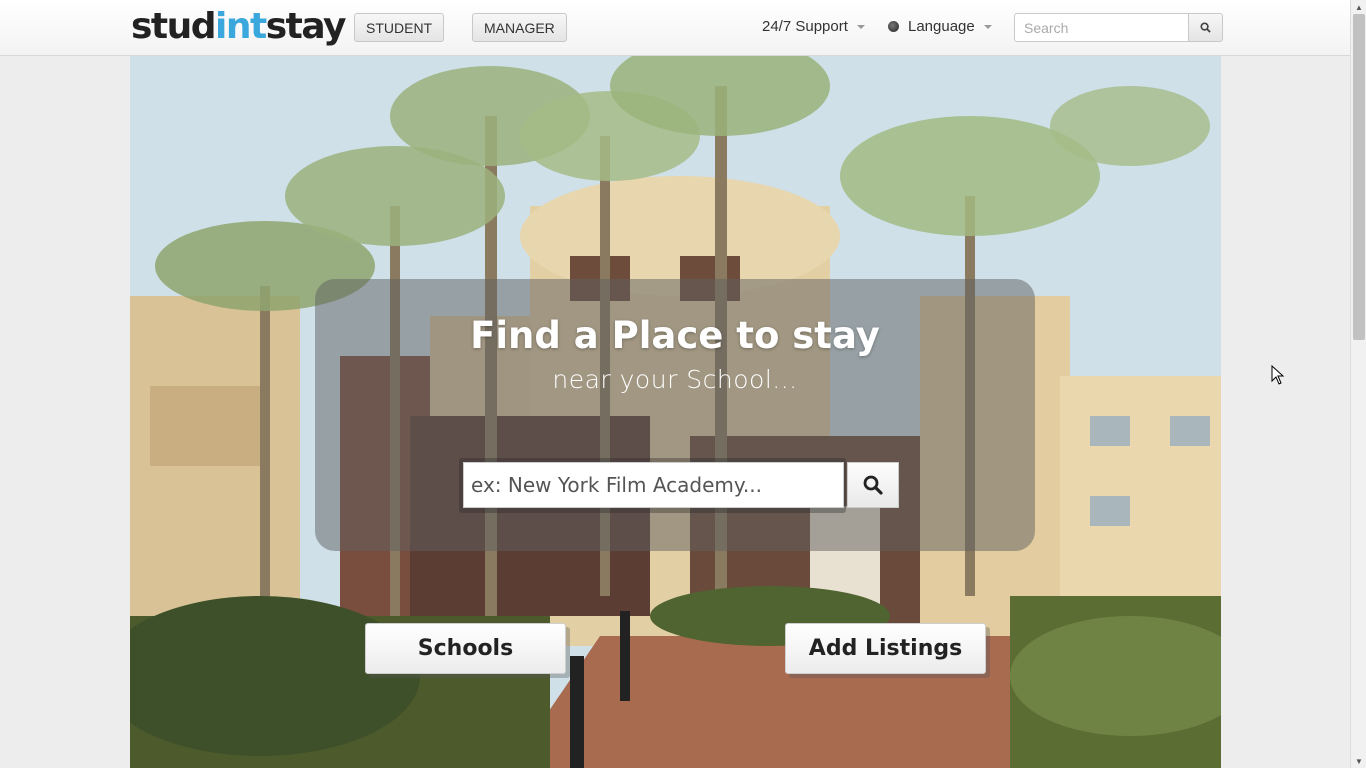  I want to click on school-search-button, so click(873, 485).